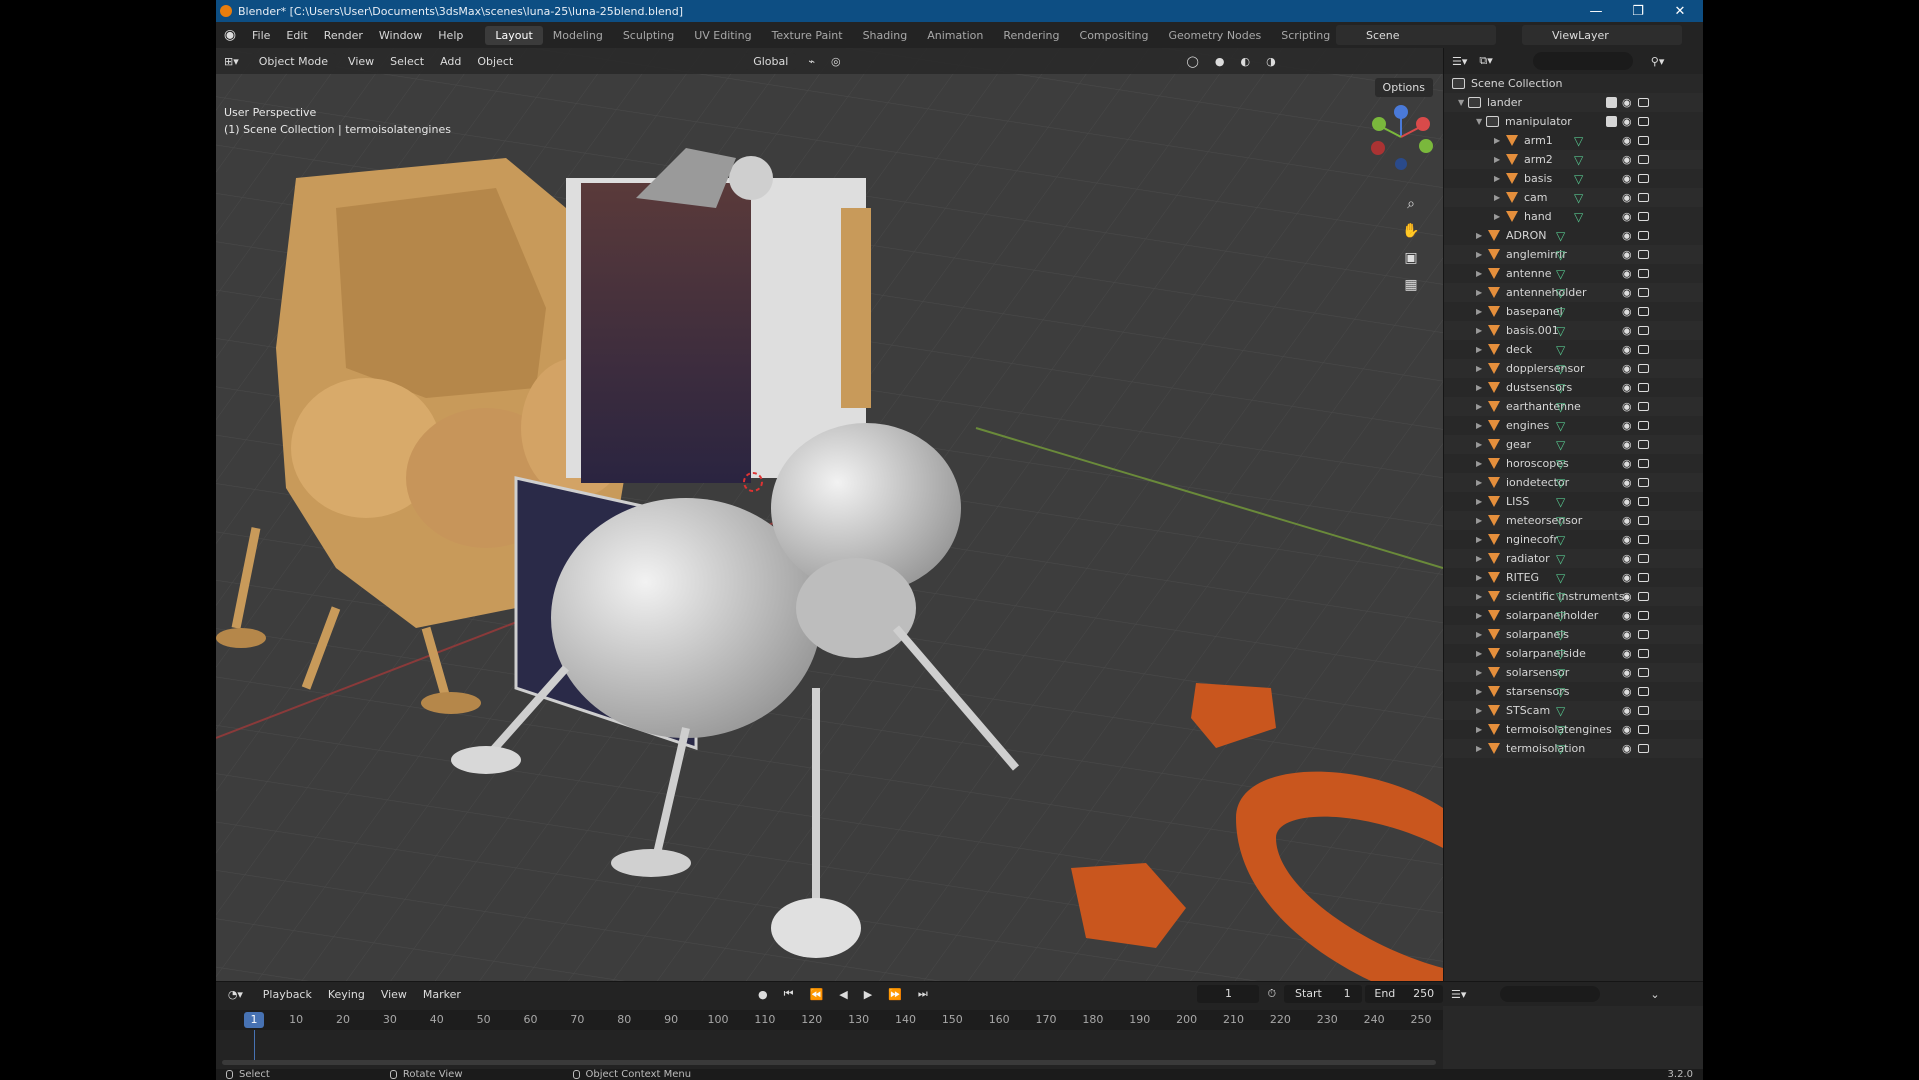  I want to click on tab-geometry-nodes: Geometry Nodes, so click(1214, 35).